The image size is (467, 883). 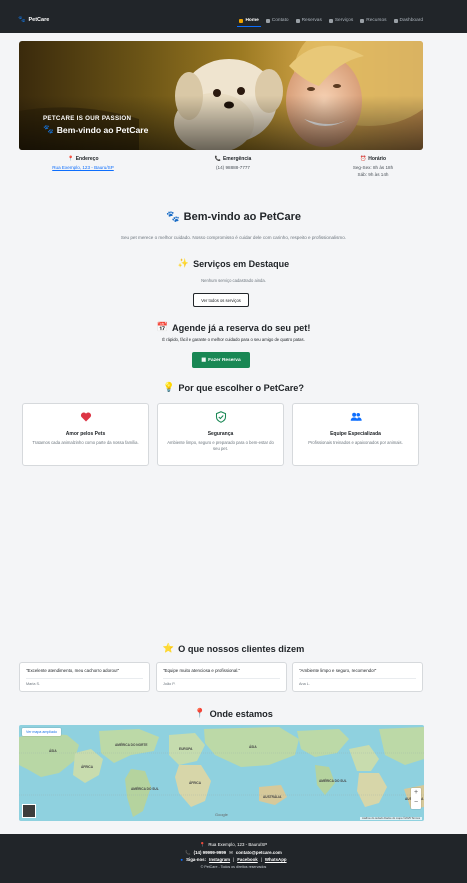 What do you see at coordinates (83, 159) in the screenshot?
I see `info-address-head: 📍 Endereço` at bounding box center [83, 159].